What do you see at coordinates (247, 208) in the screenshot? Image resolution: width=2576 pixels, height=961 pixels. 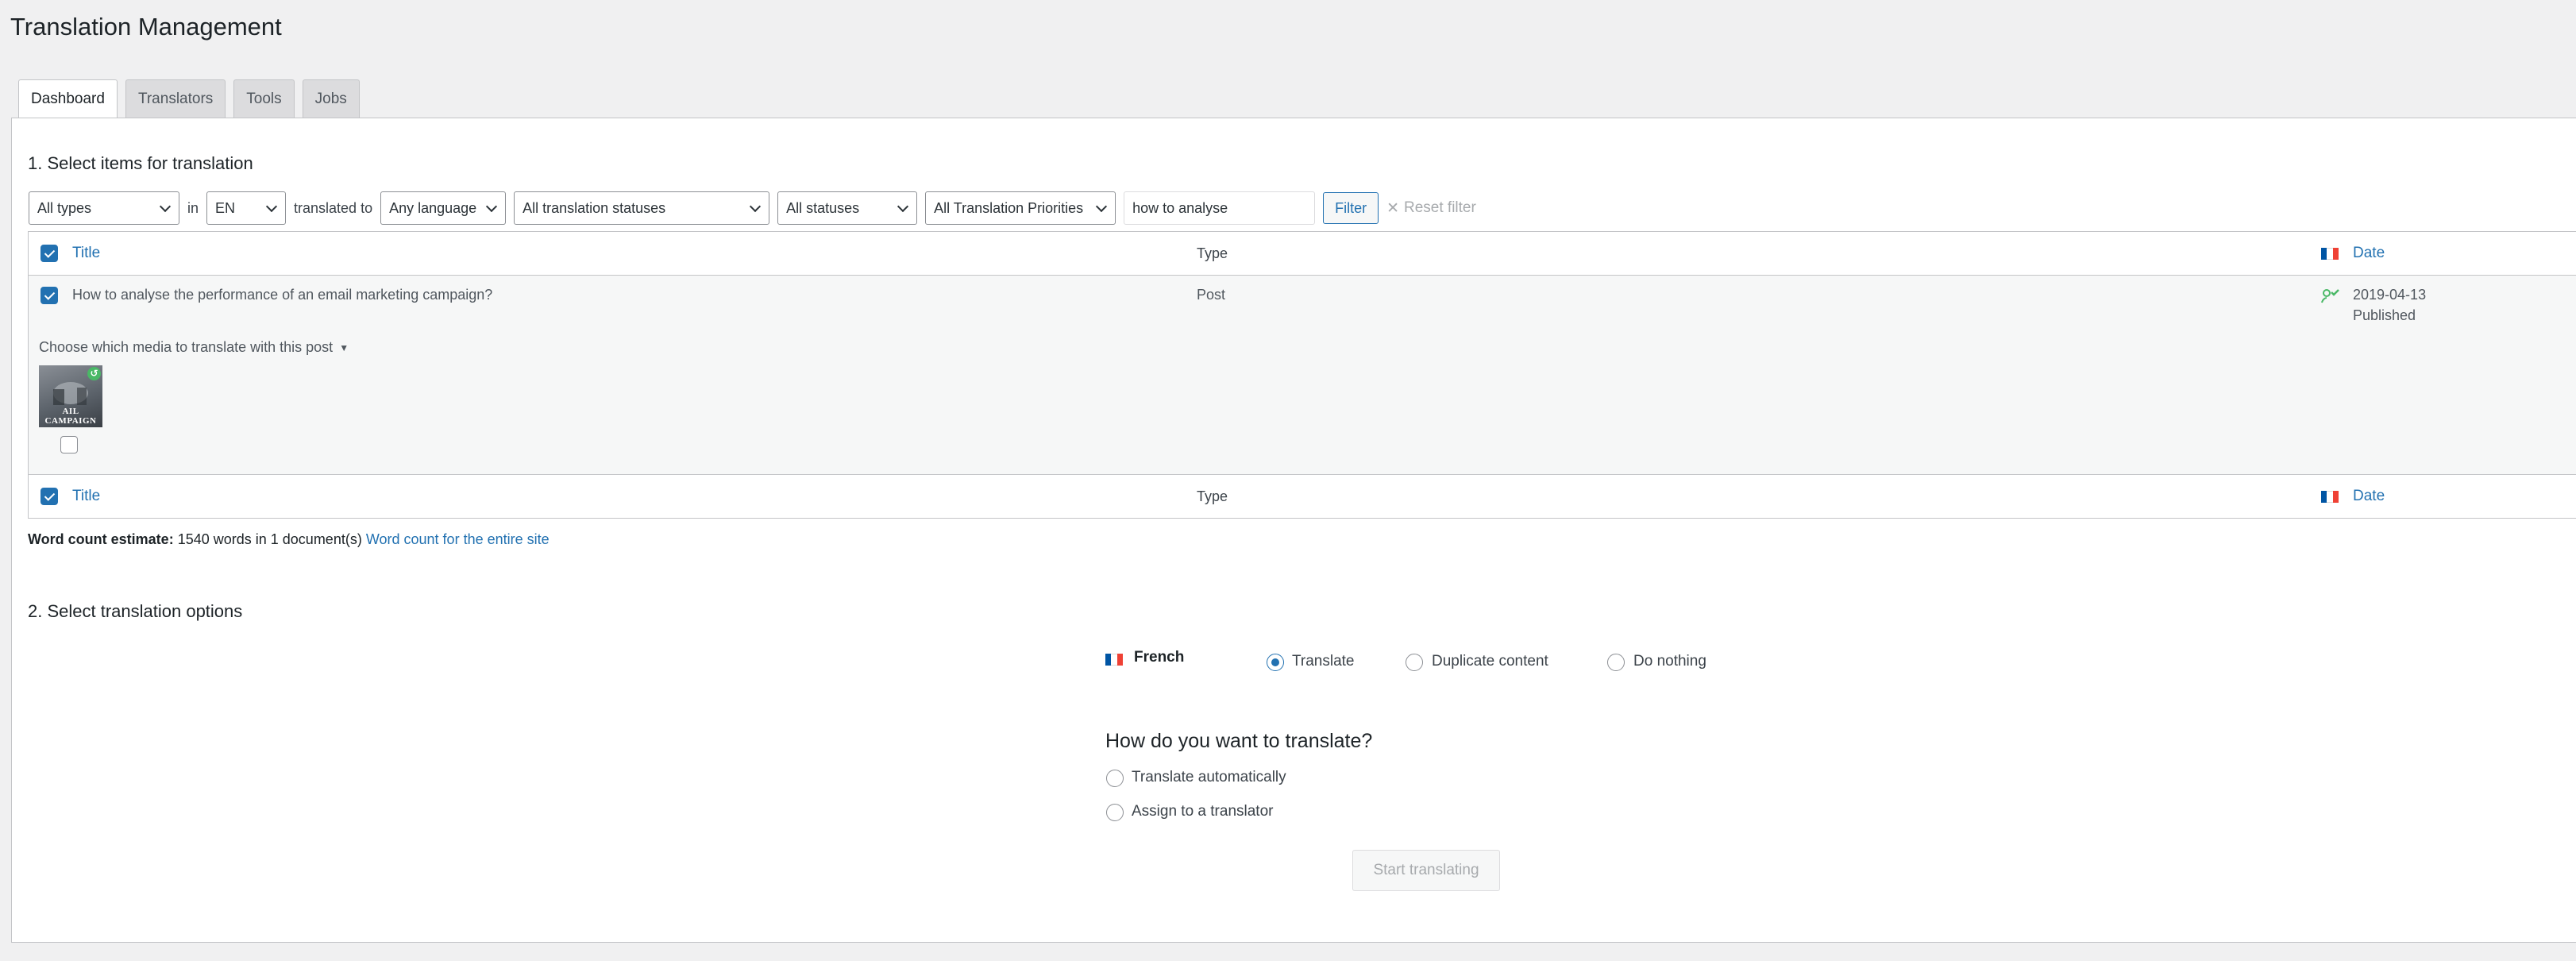 I see `source-language-select: EN` at bounding box center [247, 208].